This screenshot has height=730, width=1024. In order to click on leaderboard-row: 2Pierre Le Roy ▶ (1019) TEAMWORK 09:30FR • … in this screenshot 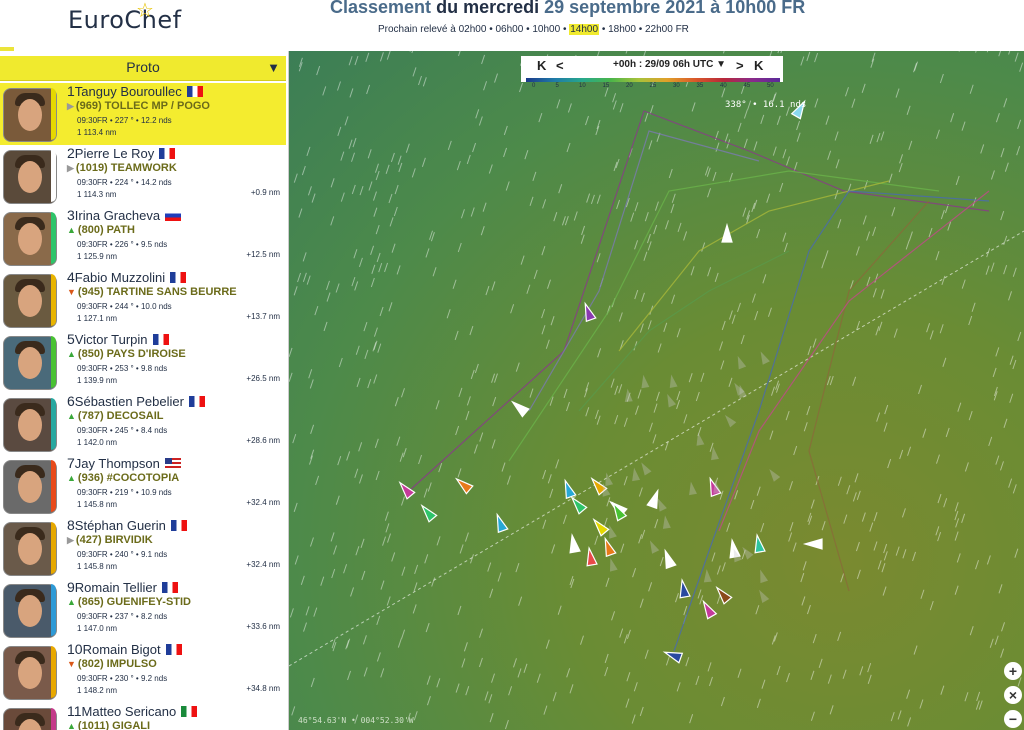, I will do `click(143, 176)`.